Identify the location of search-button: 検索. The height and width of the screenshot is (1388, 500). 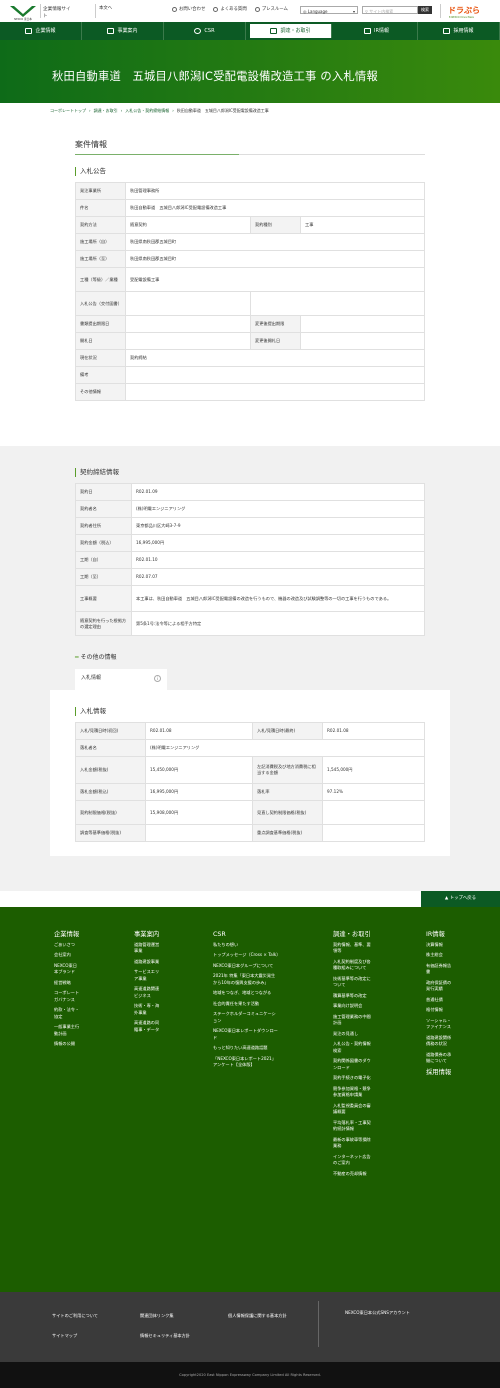
(425, 10).